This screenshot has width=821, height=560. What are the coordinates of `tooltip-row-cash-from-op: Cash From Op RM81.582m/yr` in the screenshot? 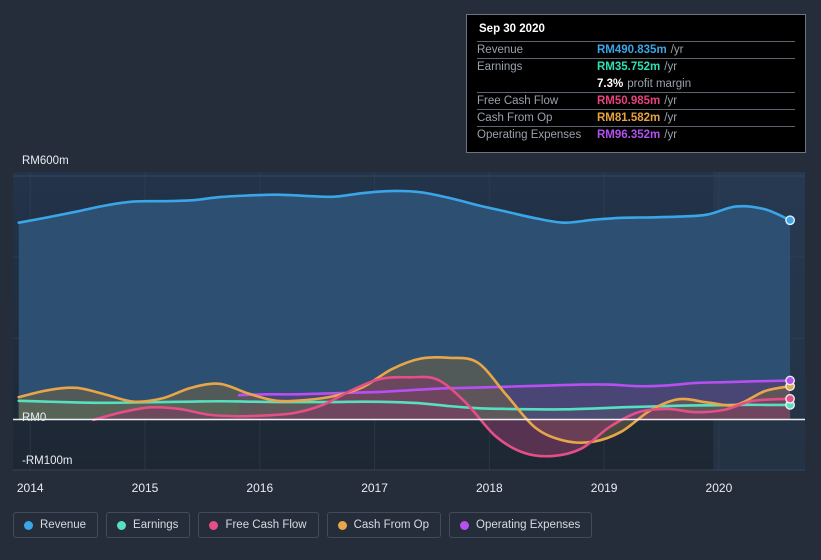 It's located at (636, 117).